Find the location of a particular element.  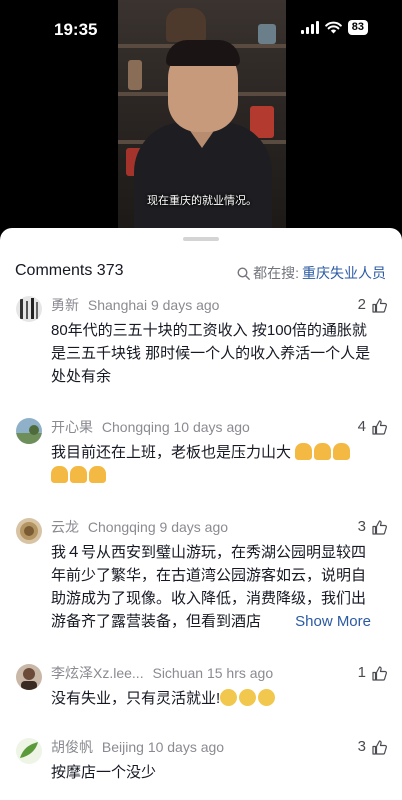

search-icon is located at coordinates (244, 273).